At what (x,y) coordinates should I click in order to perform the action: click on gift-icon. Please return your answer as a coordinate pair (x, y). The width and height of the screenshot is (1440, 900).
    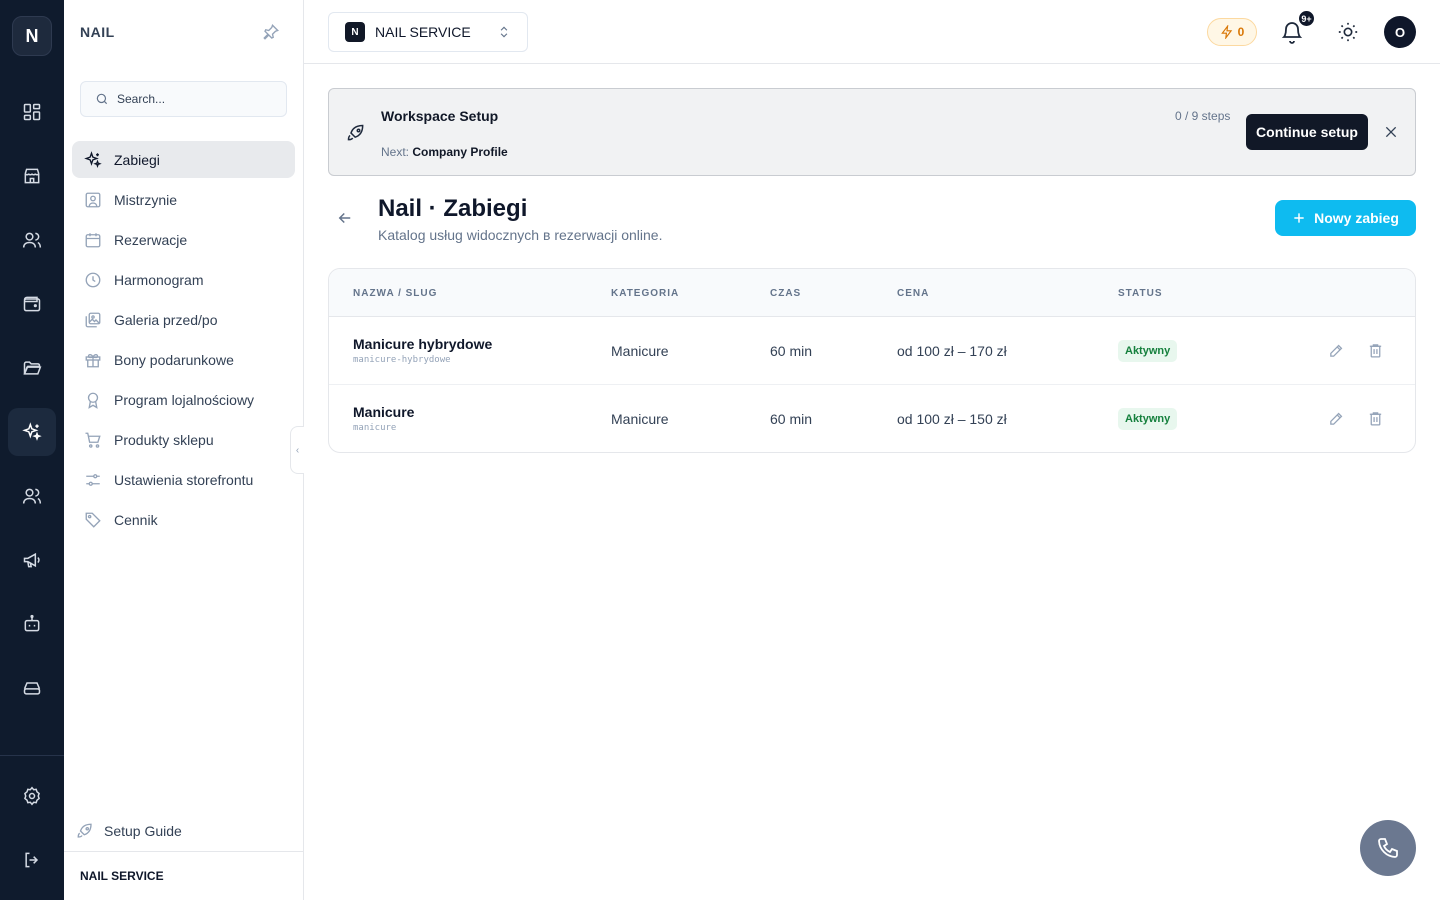
    Looking at the image, I should click on (93, 360).